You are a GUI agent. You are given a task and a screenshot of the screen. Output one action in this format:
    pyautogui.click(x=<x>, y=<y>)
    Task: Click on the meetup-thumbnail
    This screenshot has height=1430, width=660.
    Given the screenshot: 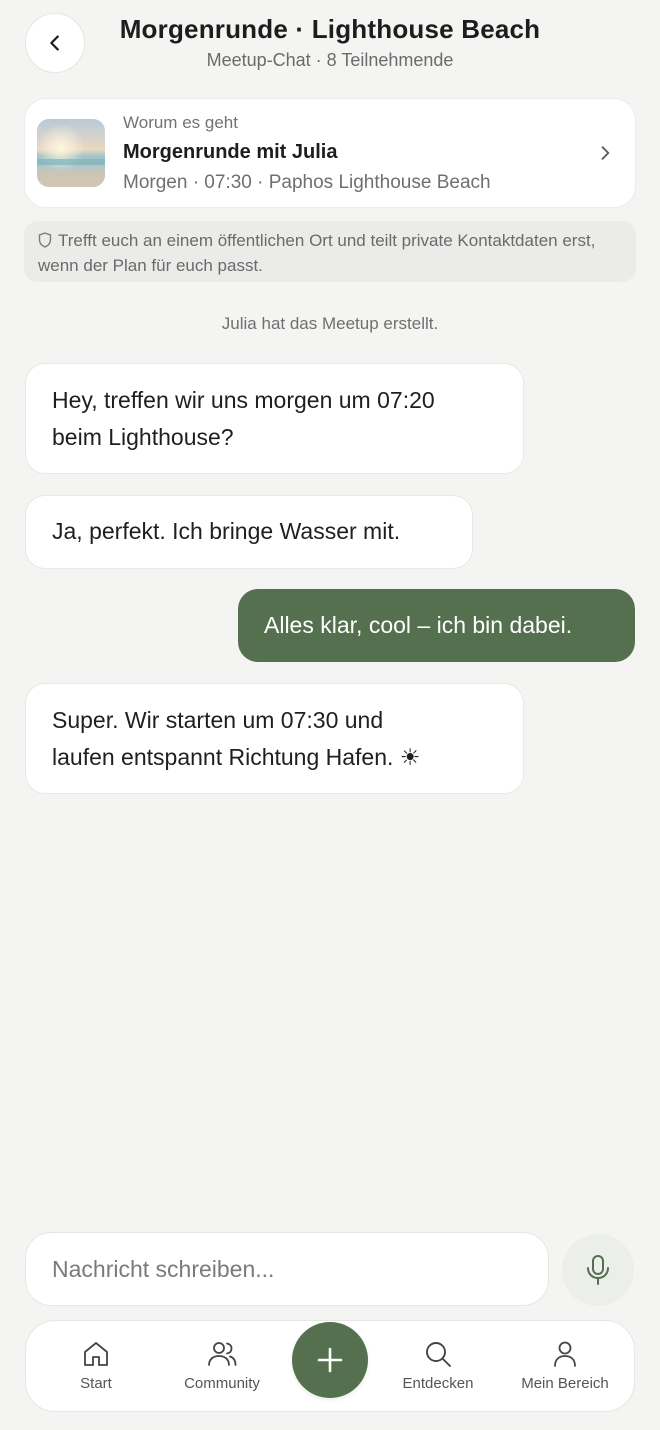 What is the action you would take?
    pyautogui.click(x=71, y=153)
    